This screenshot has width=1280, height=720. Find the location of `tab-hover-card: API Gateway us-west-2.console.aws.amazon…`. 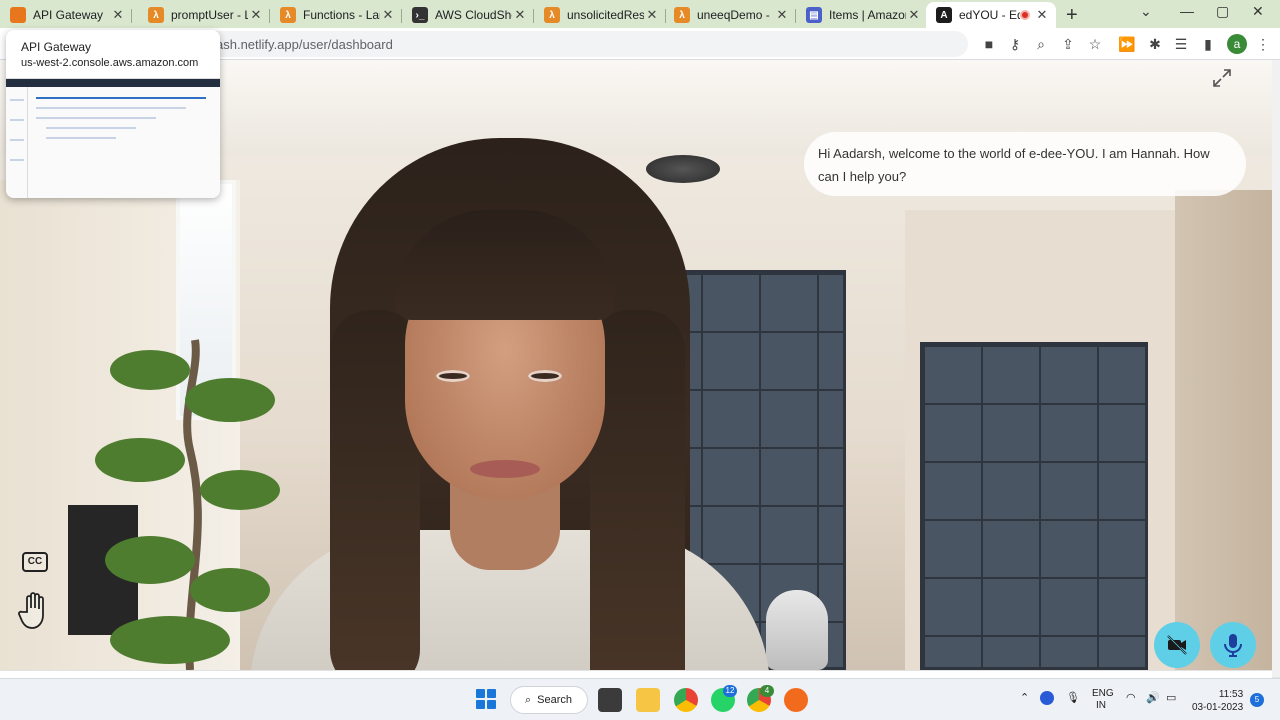

tab-hover-card: API Gateway us-west-2.console.aws.amazon… is located at coordinates (113, 114).